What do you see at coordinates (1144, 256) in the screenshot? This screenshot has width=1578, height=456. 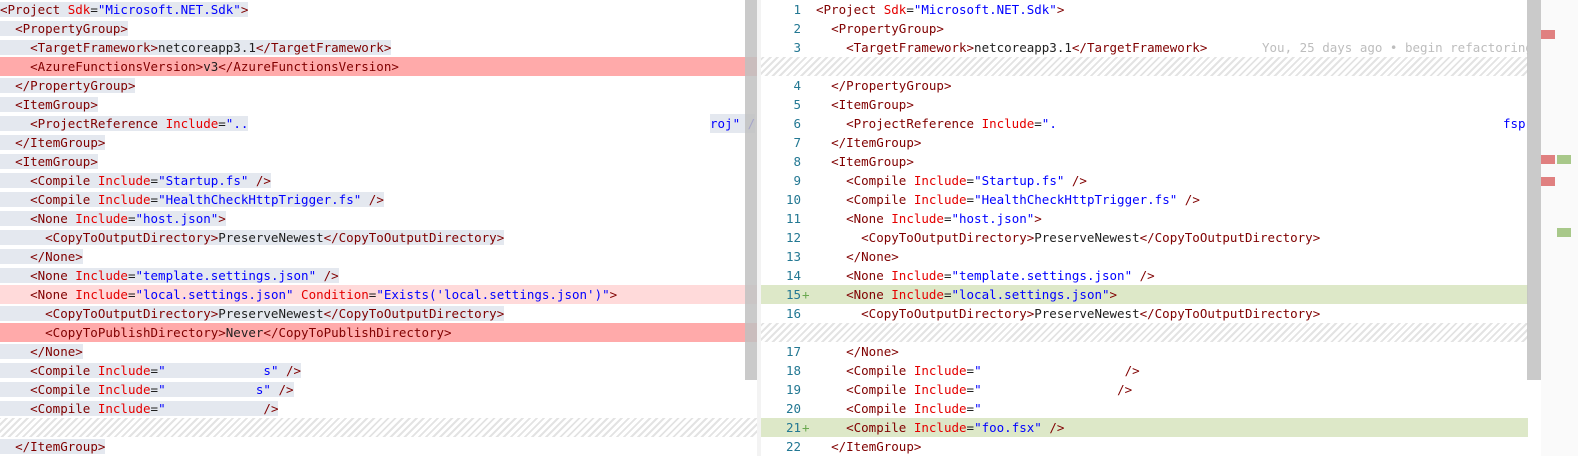 I see `code-line: 13 </None>` at bounding box center [1144, 256].